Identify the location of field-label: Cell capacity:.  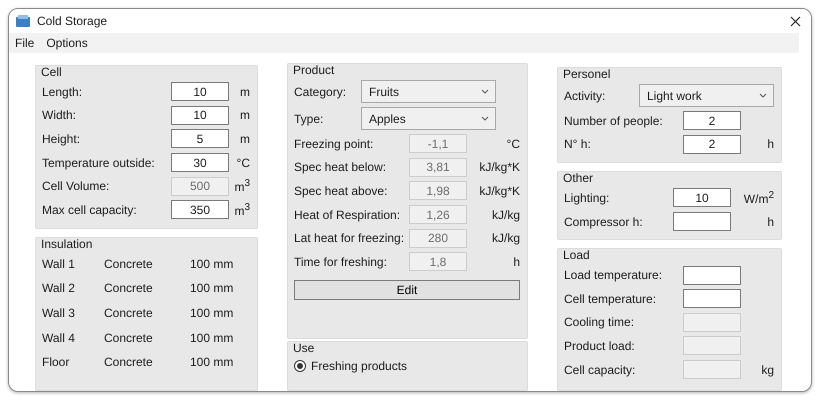
(600, 369).